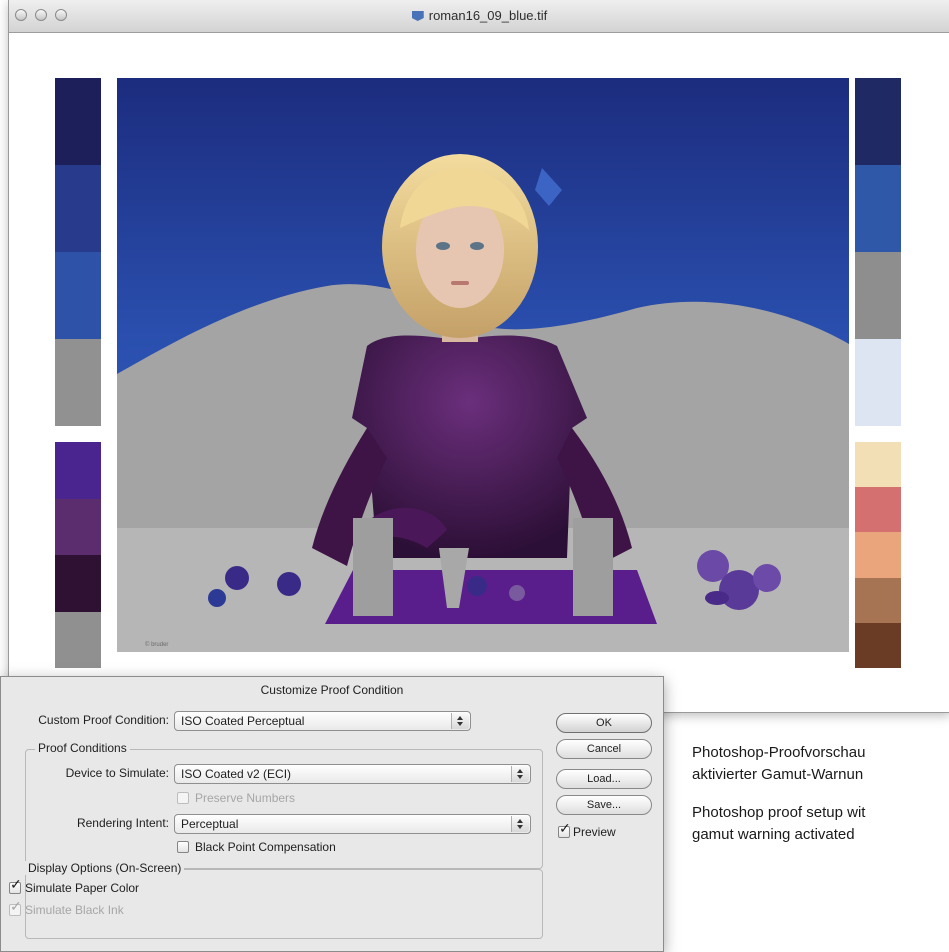 This screenshot has width=949, height=952. Describe the element at coordinates (117, 773) in the screenshot. I see `device-to-simulate-label: Device to Simulate:` at that location.